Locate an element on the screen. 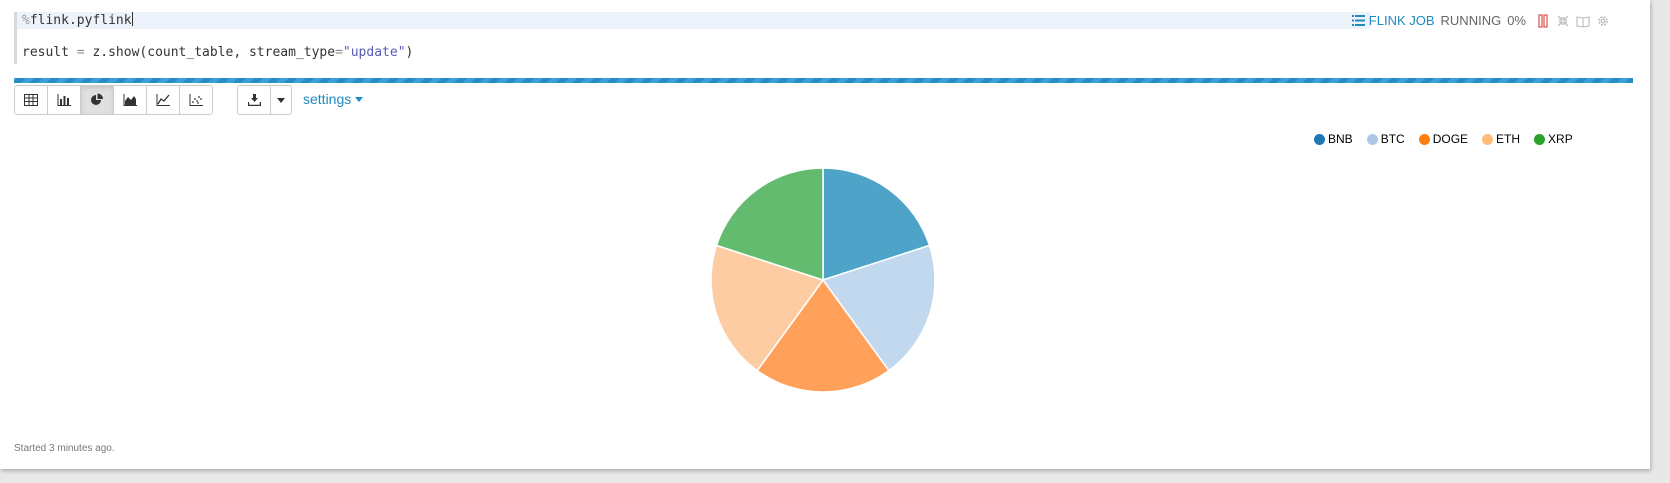  scatter-chart-icon is located at coordinates (196, 100).